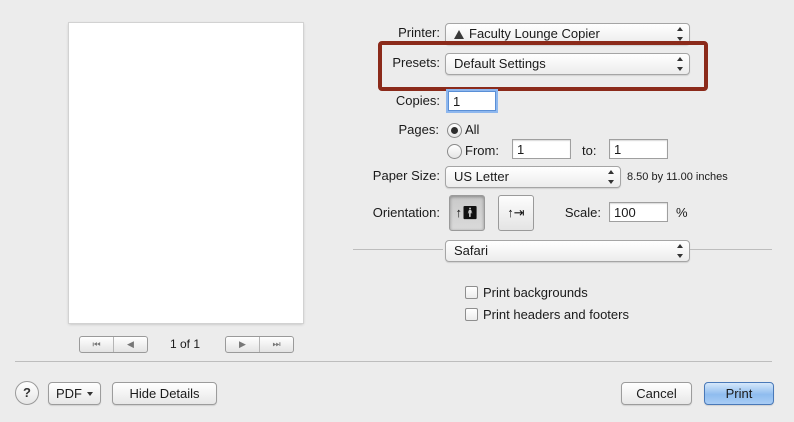 This screenshot has width=794, height=422. Describe the element at coordinates (471, 250) in the screenshot. I see `section-popup-value: Safari` at that location.